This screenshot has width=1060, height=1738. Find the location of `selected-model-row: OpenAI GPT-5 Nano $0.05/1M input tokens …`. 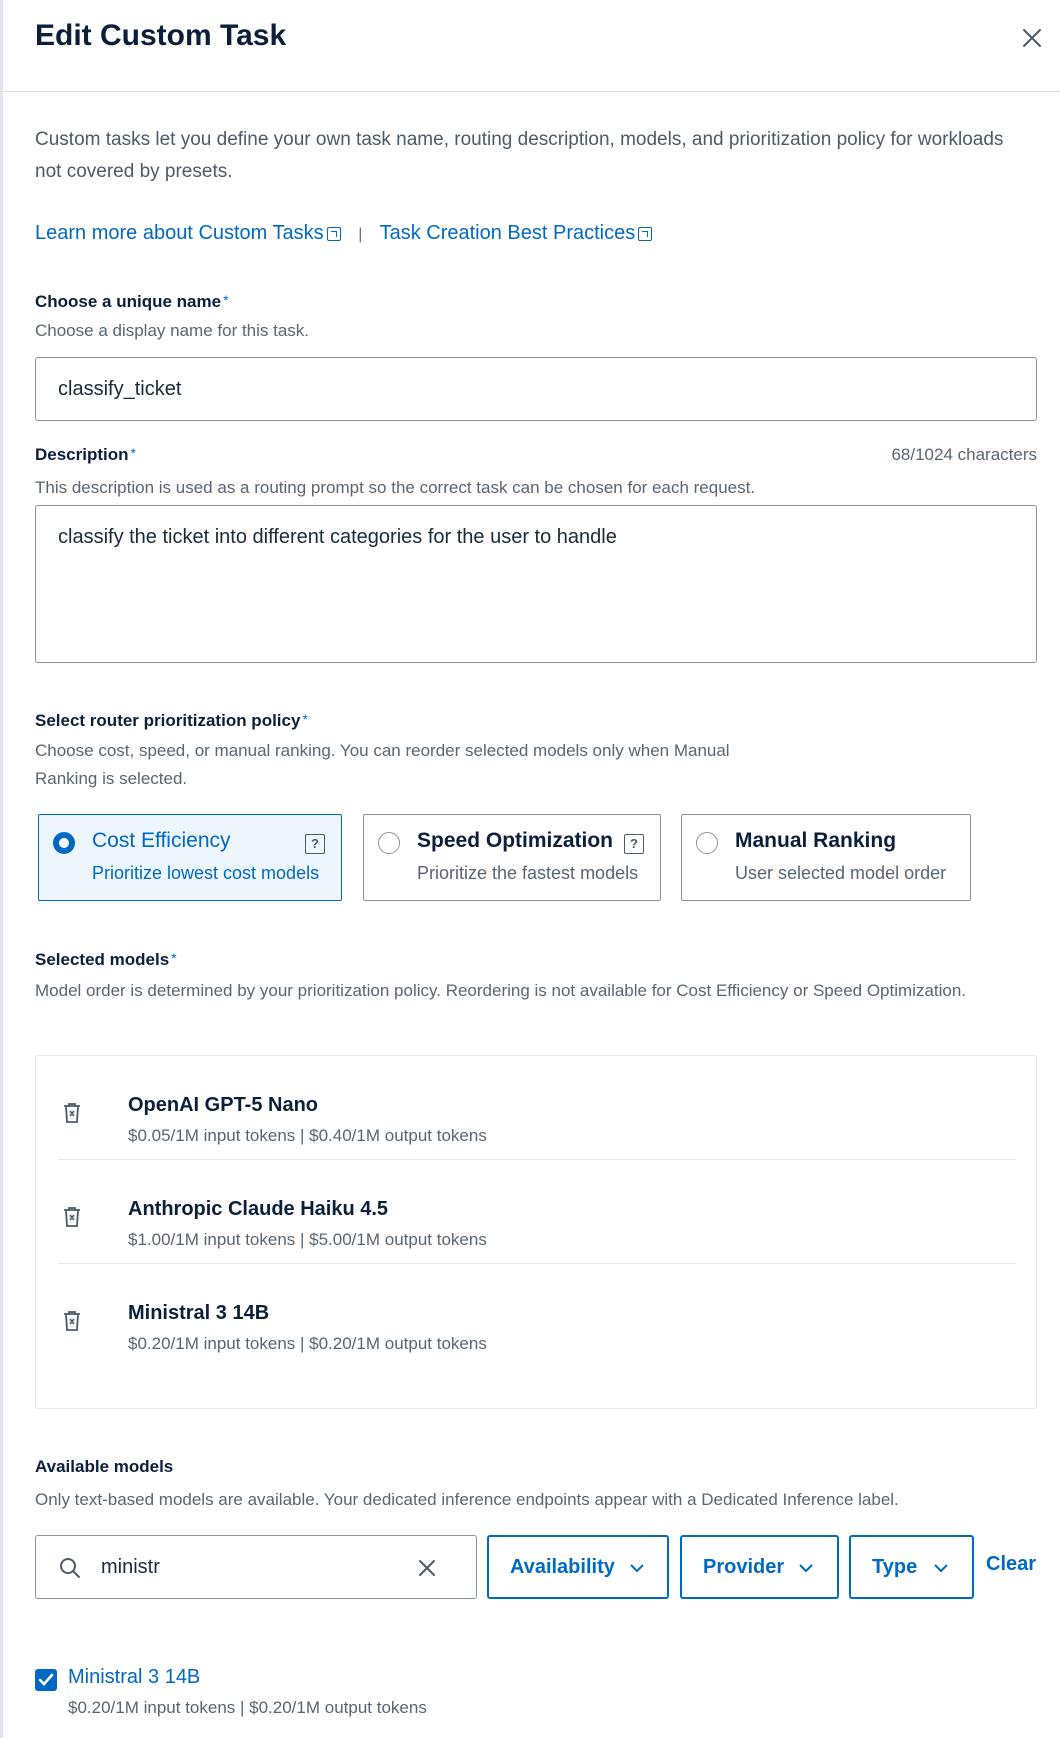

selected-model-row: OpenAI GPT-5 Nano $0.05/1M input tokens … is located at coordinates (537, 1108).